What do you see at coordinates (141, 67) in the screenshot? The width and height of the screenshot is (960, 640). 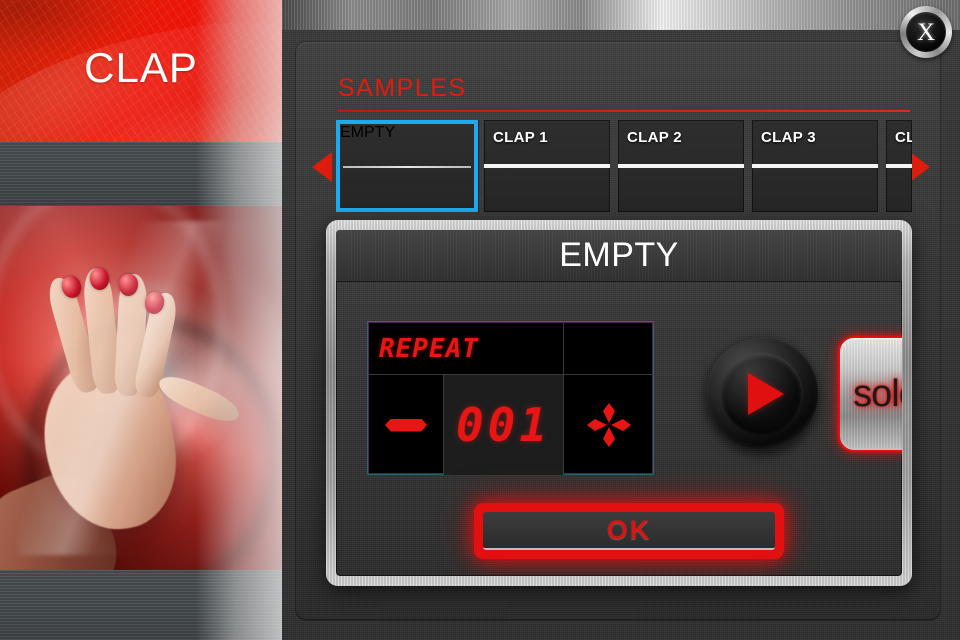 I see `page-title: CLAP` at bounding box center [141, 67].